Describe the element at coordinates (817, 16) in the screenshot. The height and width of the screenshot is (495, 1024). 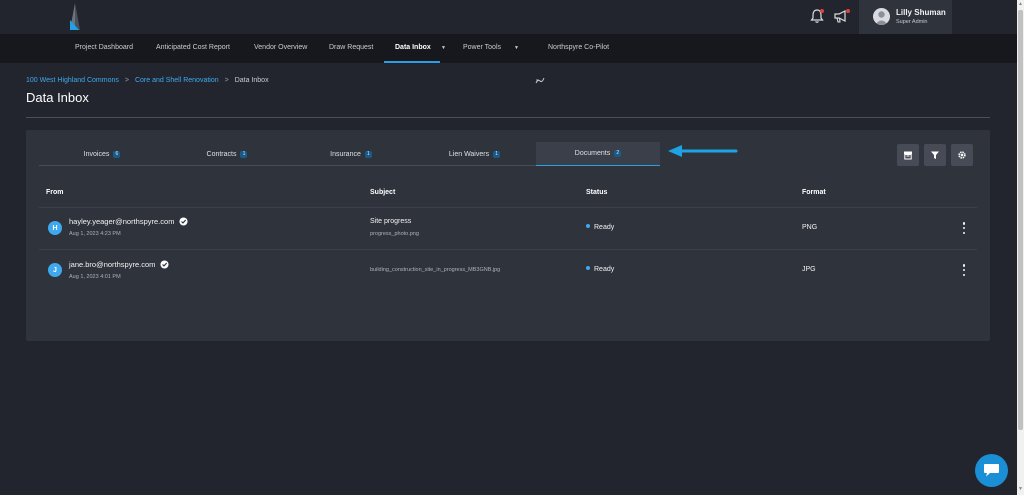
I see `bell-icon` at that location.